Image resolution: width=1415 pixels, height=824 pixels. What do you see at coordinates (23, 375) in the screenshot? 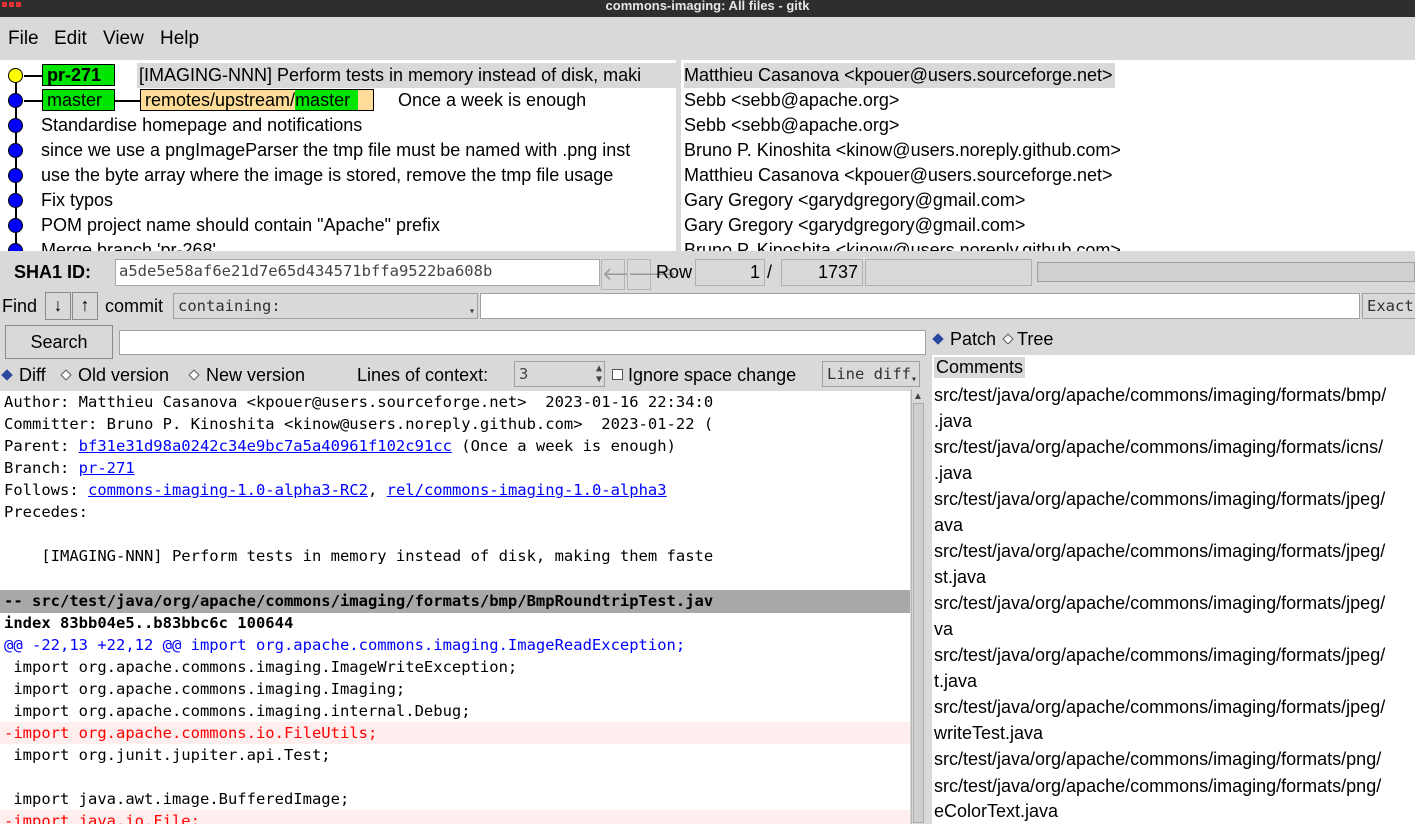
I see `diff-radio: Diff` at bounding box center [23, 375].